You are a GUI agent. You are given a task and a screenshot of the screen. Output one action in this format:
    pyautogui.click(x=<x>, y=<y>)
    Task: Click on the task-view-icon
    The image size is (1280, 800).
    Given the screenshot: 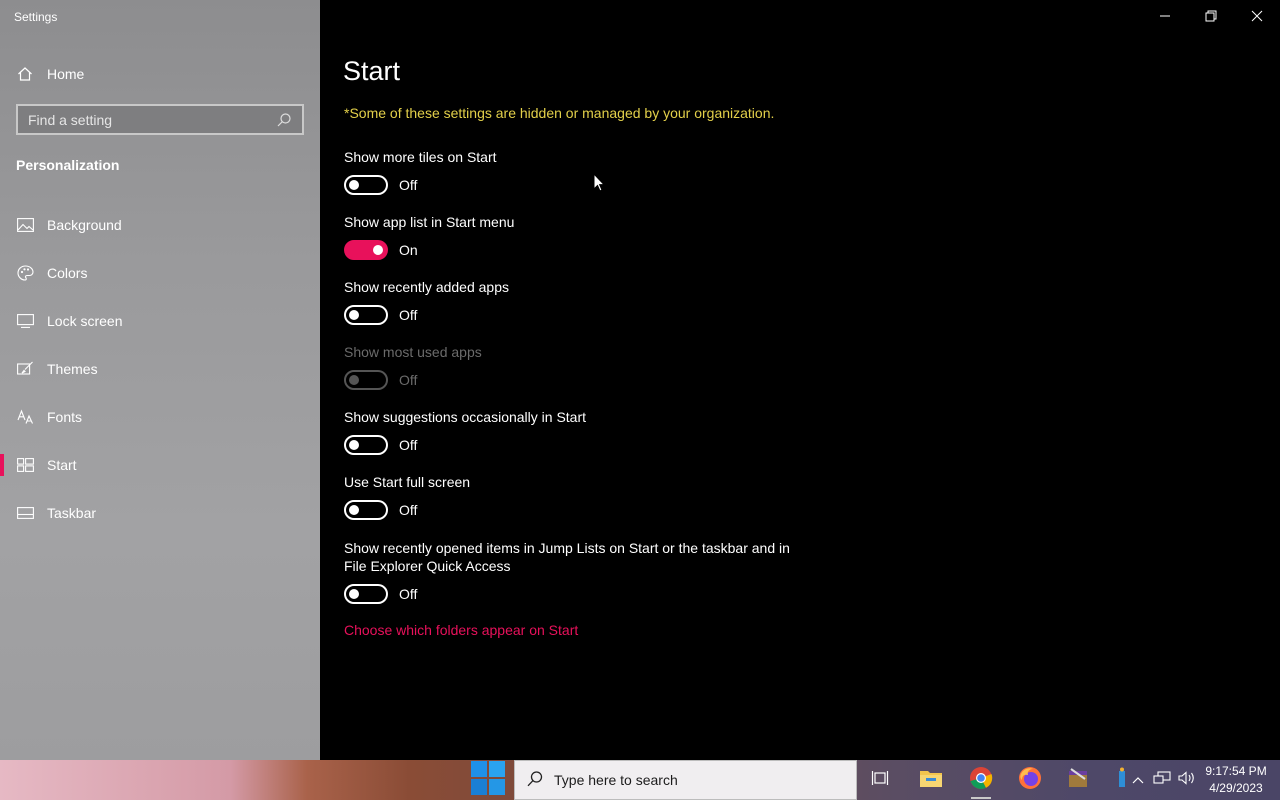 What is the action you would take?
    pyautogui.click(x=880, y=780)
    